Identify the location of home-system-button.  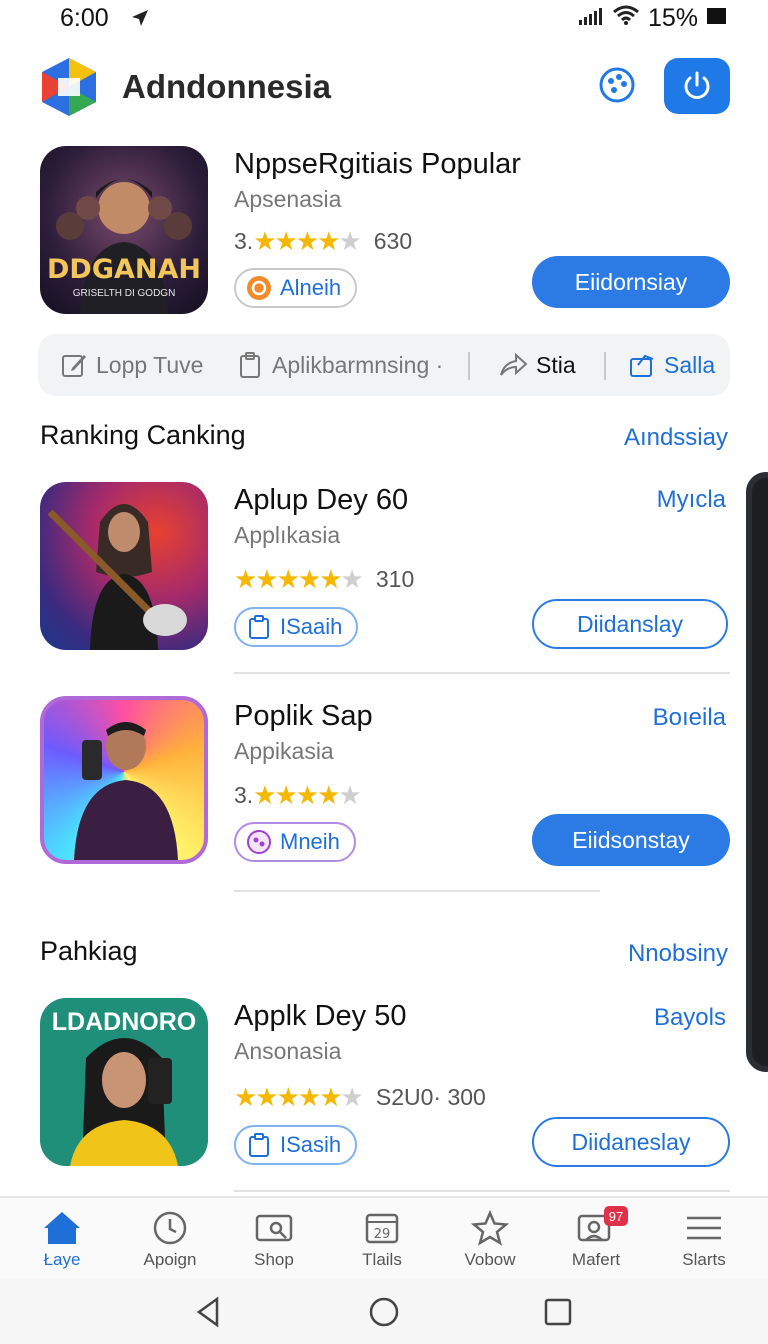
(384, 1312).